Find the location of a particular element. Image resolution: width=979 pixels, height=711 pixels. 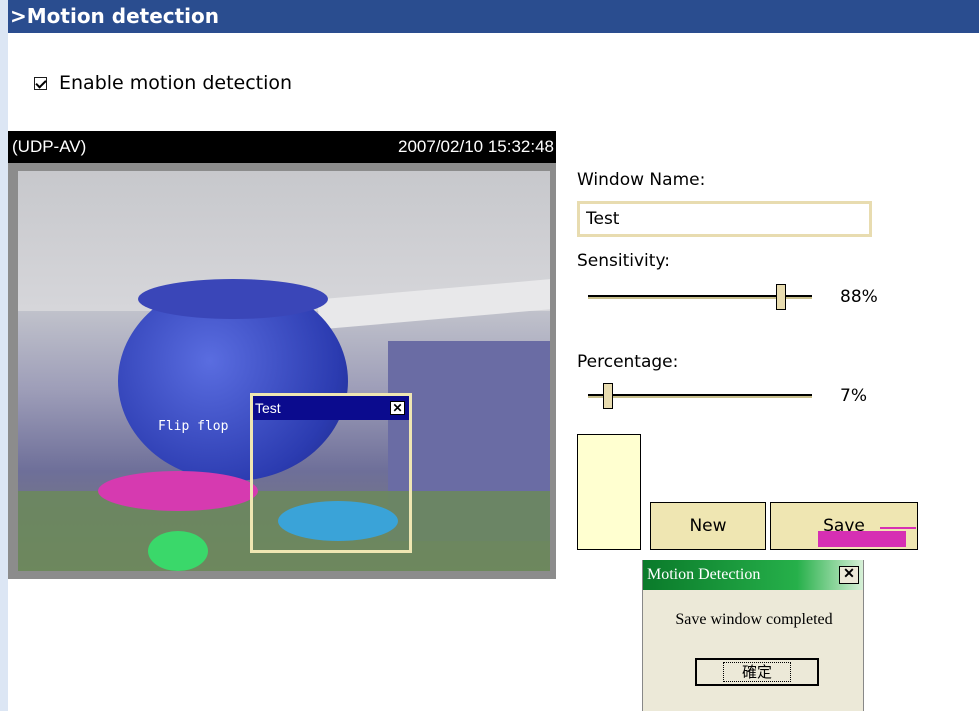

new-button: New is located at coordinates (708, 526).